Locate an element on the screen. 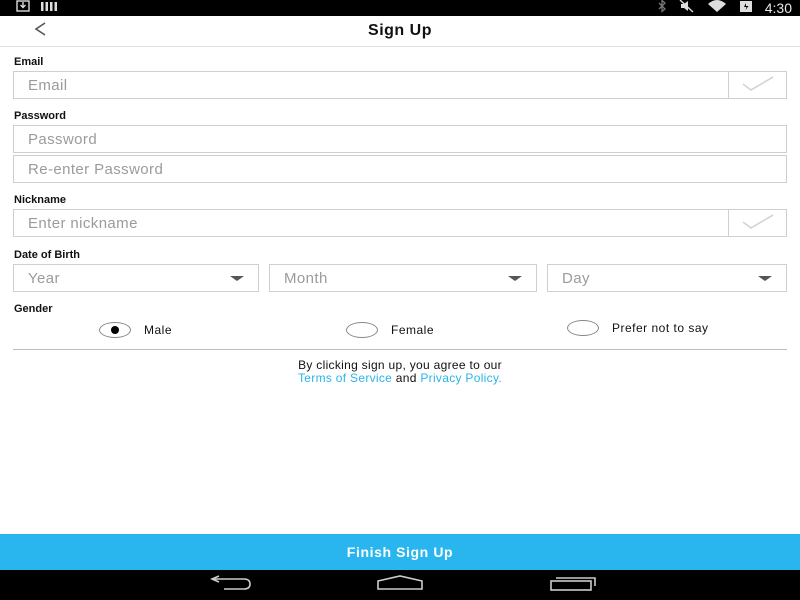 The width and height of the screenshot is (800, 600). email-field-box is located at coordinates (400, 85).